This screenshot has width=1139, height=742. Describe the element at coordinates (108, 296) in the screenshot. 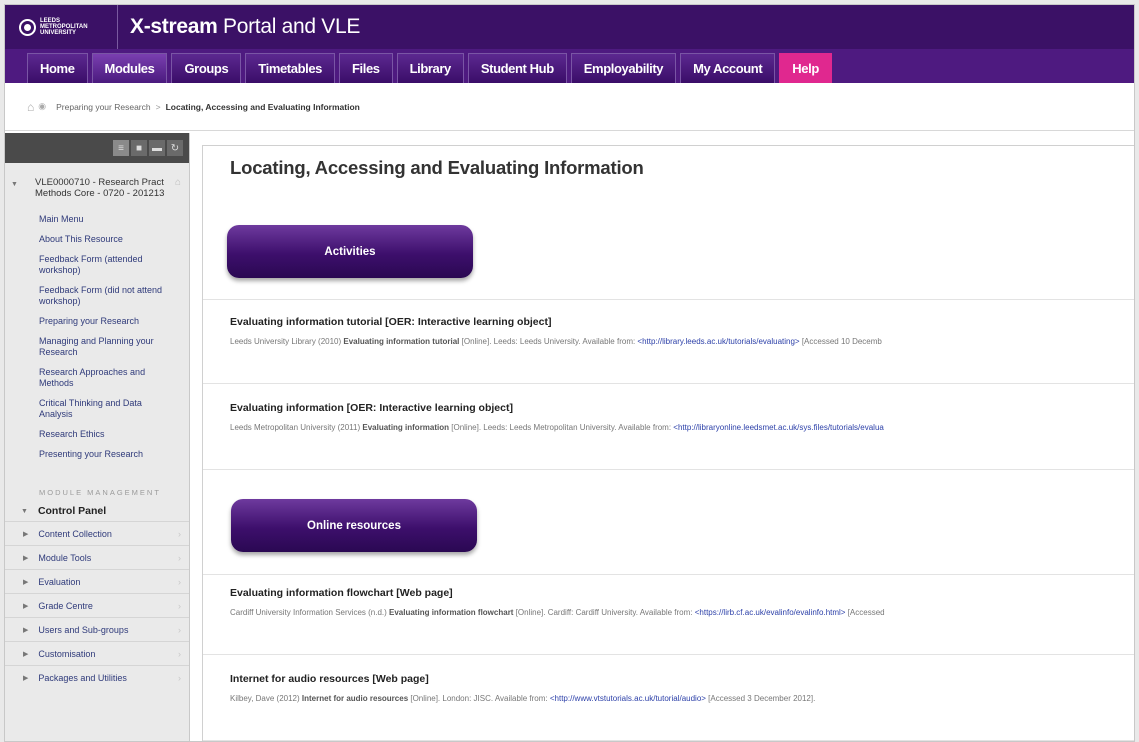

I see `sidebar-item-feedback-not-attended: Feedback Form (did not attend workshop)` at that location.